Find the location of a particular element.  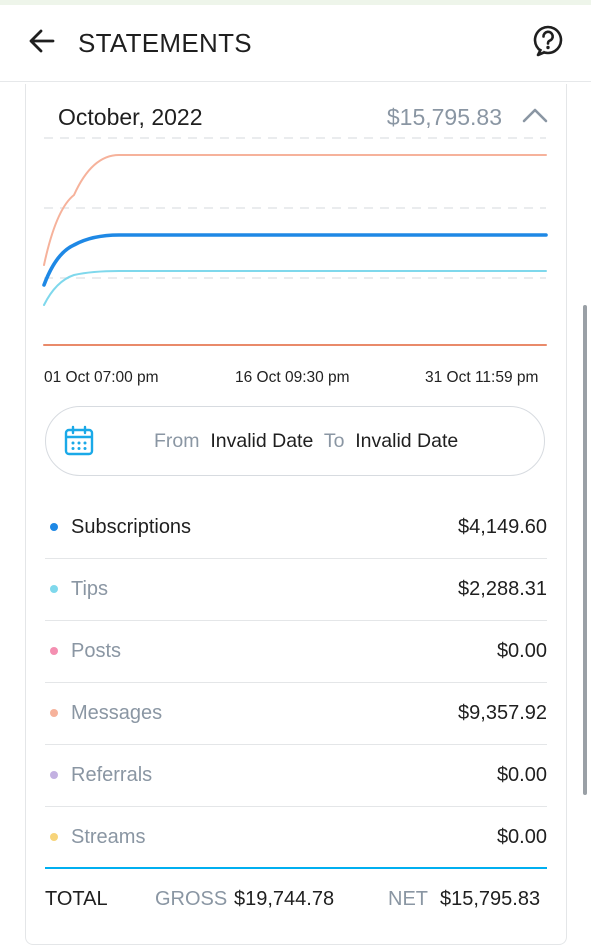

back-button is located at coordinates (42, 43).